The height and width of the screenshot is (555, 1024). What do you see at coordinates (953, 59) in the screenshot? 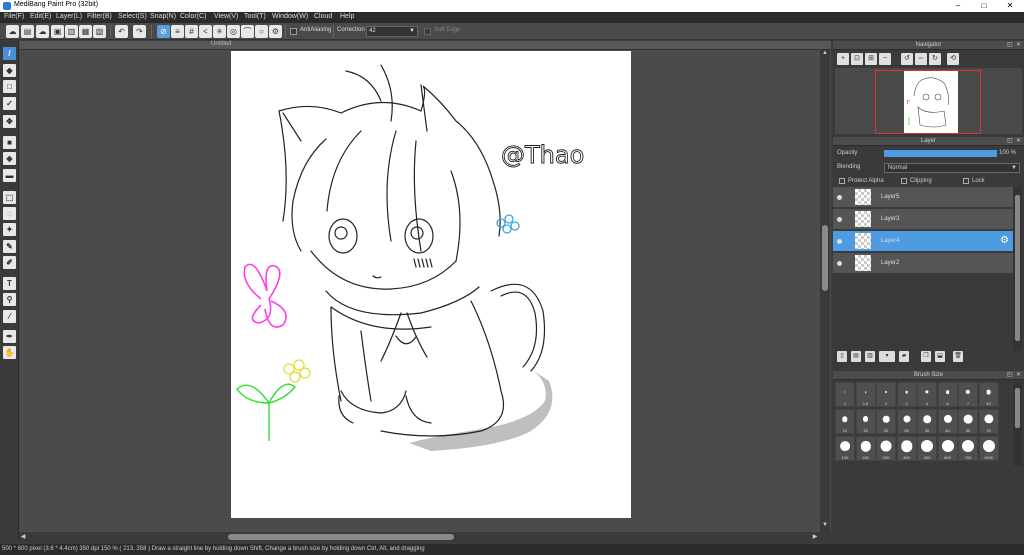
I see `reset-view-icon: ⟲` at bounding box center [953, 59].